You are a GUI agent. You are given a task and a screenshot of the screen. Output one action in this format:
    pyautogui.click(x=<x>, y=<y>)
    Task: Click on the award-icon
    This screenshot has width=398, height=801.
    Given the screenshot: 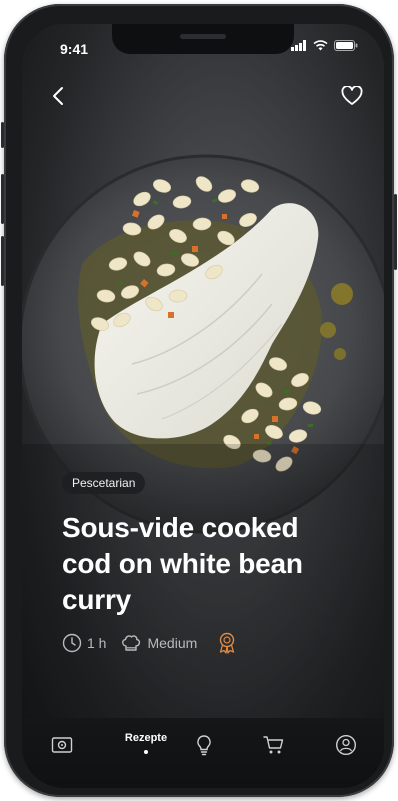 What is the action you would take?
    pyautogui.click(x=227, y=643)
    